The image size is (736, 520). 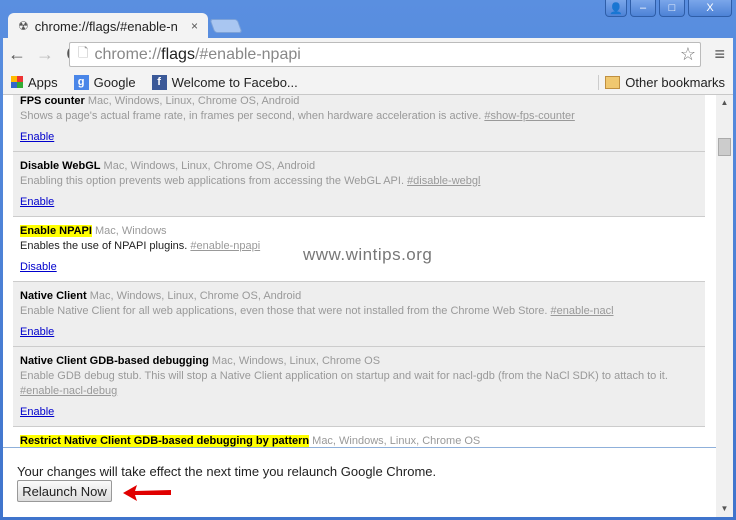 What do you see at coordinates (688, 54) in the screenshot?
I see `bookmark-star-icon: ☆` at bounding box center [688, 54].